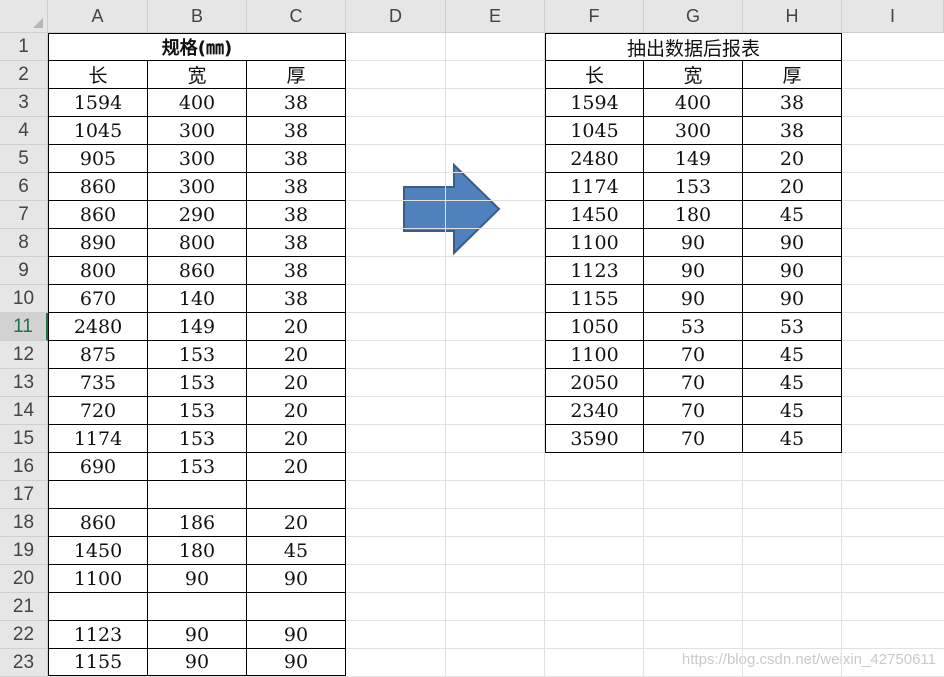  I want to click on left-table-header-cell: 厚, so click(296, 75).